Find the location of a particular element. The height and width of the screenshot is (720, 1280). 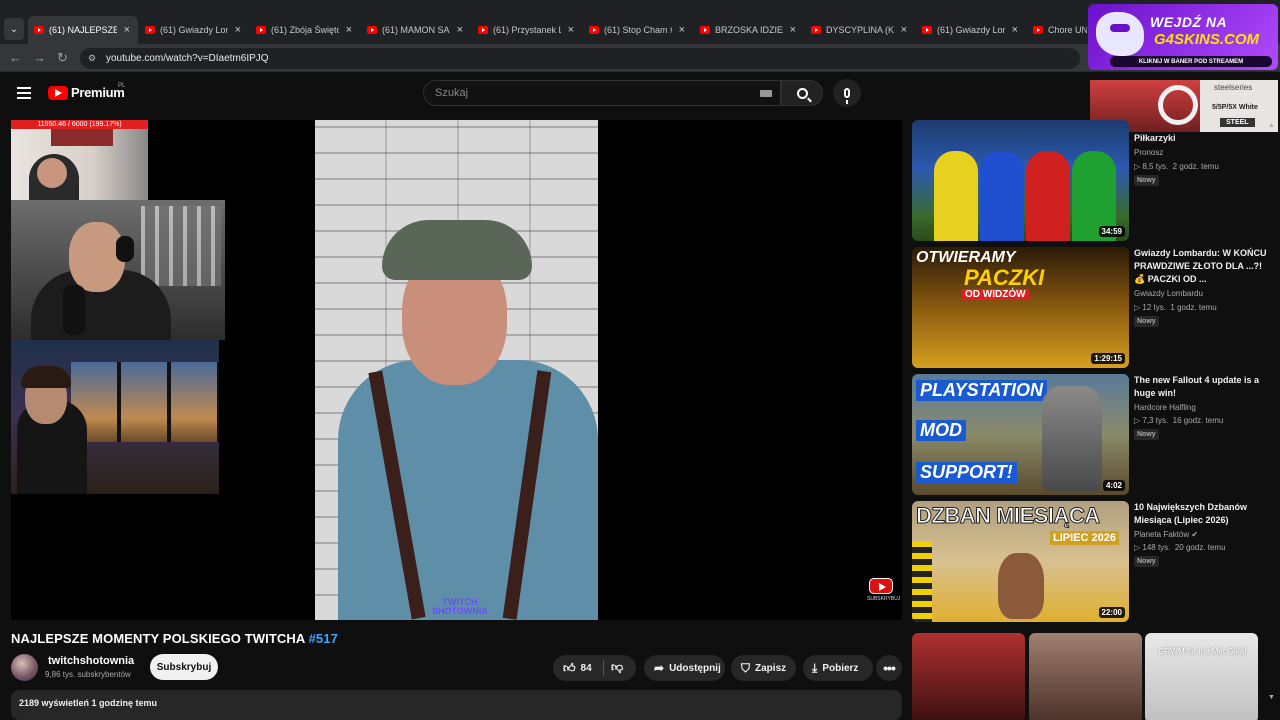

search-input: Szukaj is located at coordinates (602, 93).